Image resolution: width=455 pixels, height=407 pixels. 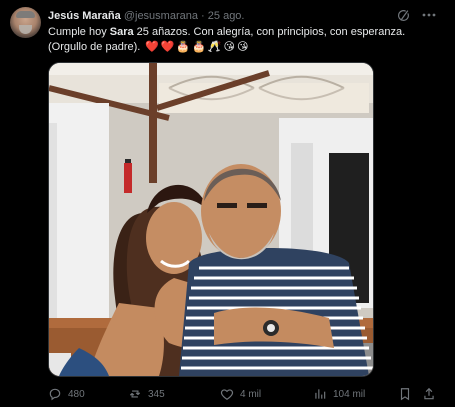 I want to click on more-icon, so click(x=429, y=15).